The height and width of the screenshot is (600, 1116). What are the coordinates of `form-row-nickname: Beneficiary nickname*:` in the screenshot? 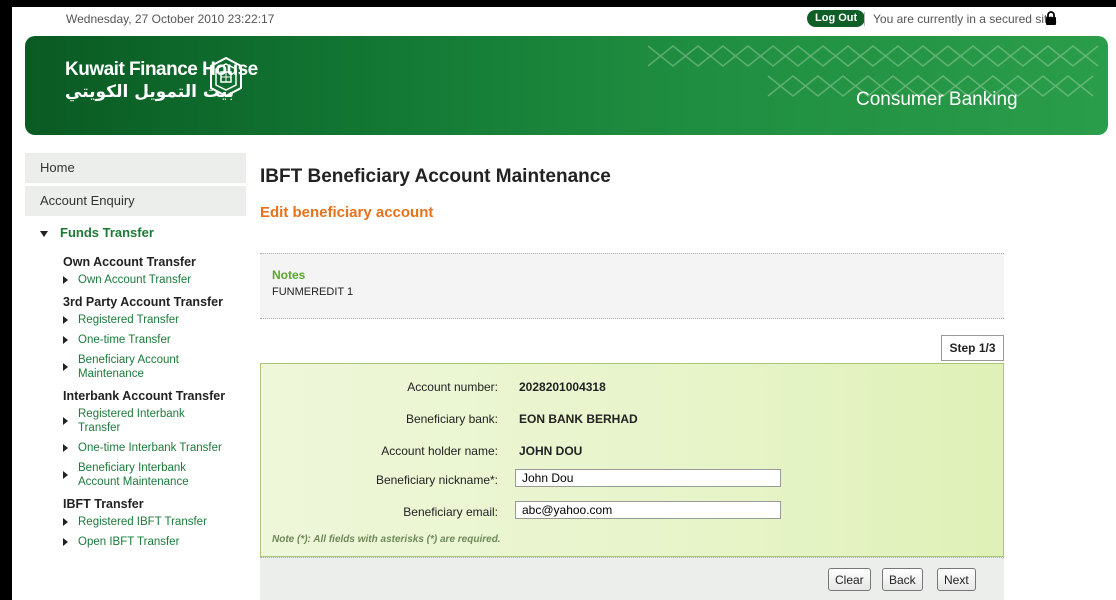 It's located at (633, 480).